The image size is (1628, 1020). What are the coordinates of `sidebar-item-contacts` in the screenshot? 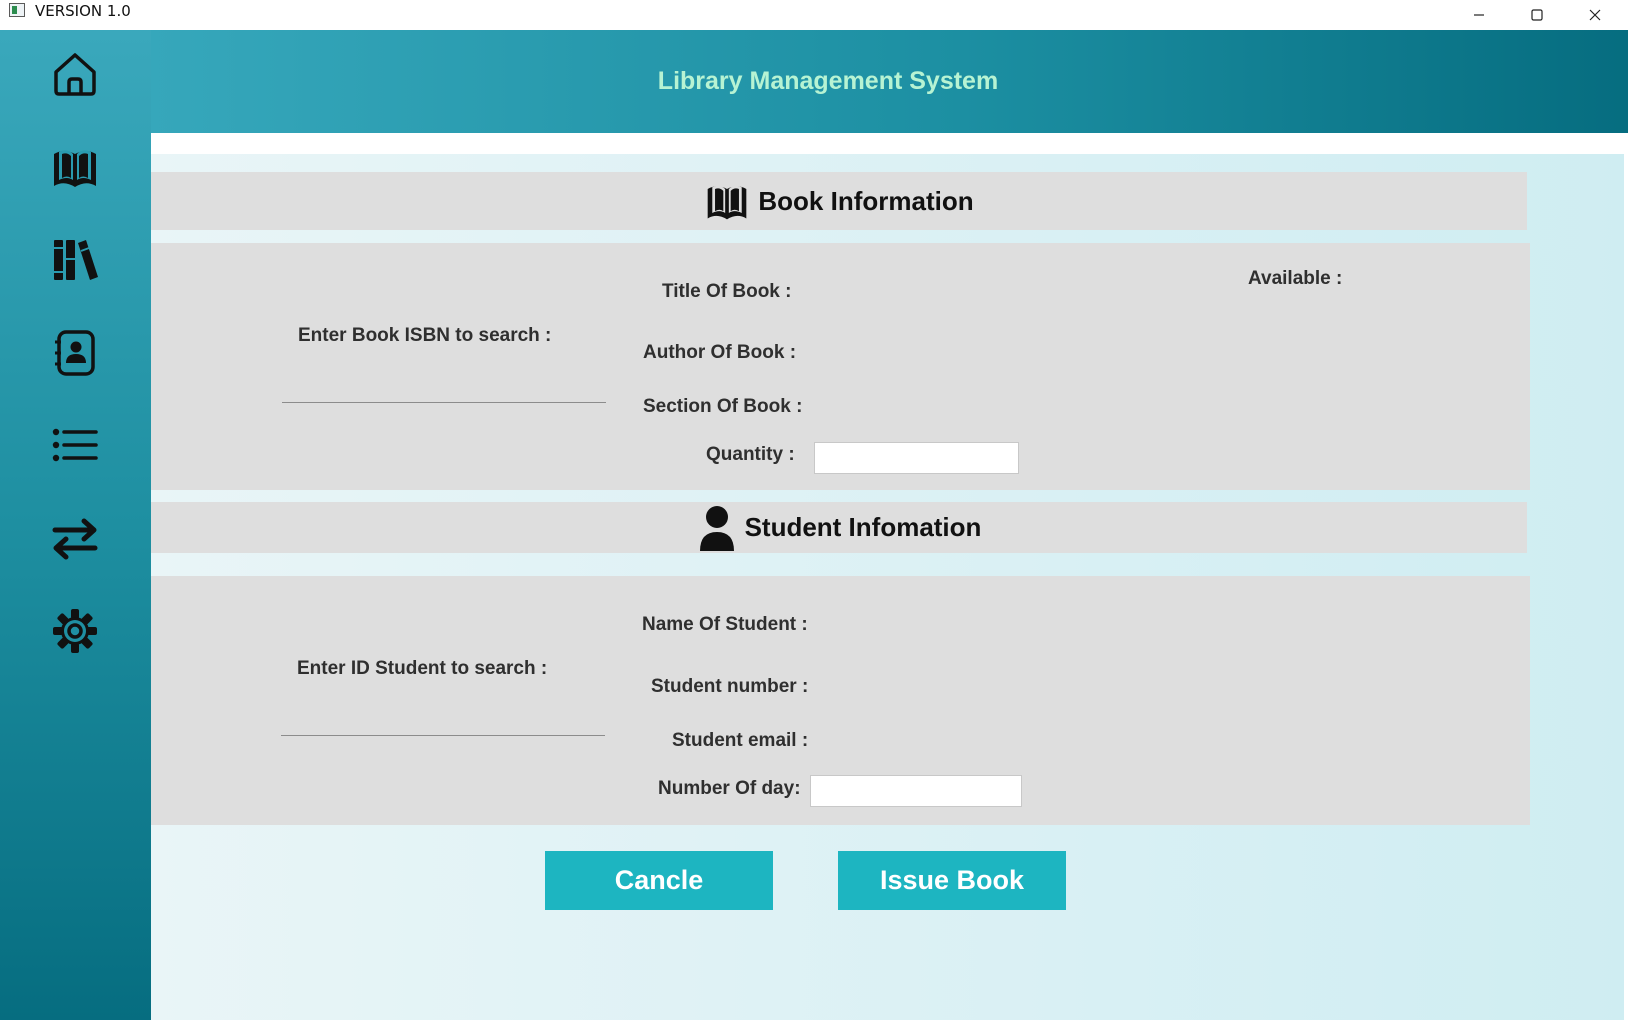 It's located at (75, 353).